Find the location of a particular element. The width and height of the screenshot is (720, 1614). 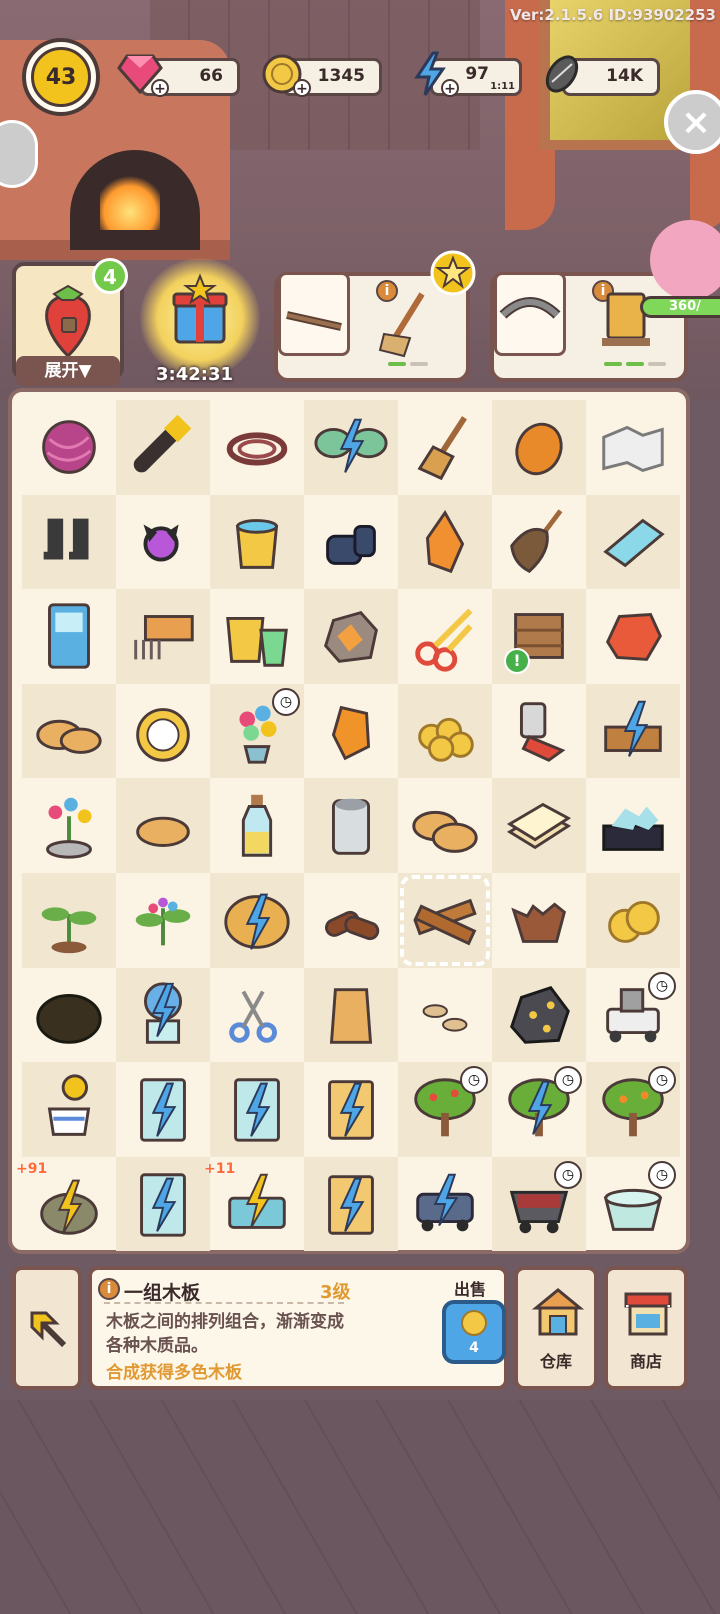

mine-cart-item: ◷ is located at coordinates (539, 1204).